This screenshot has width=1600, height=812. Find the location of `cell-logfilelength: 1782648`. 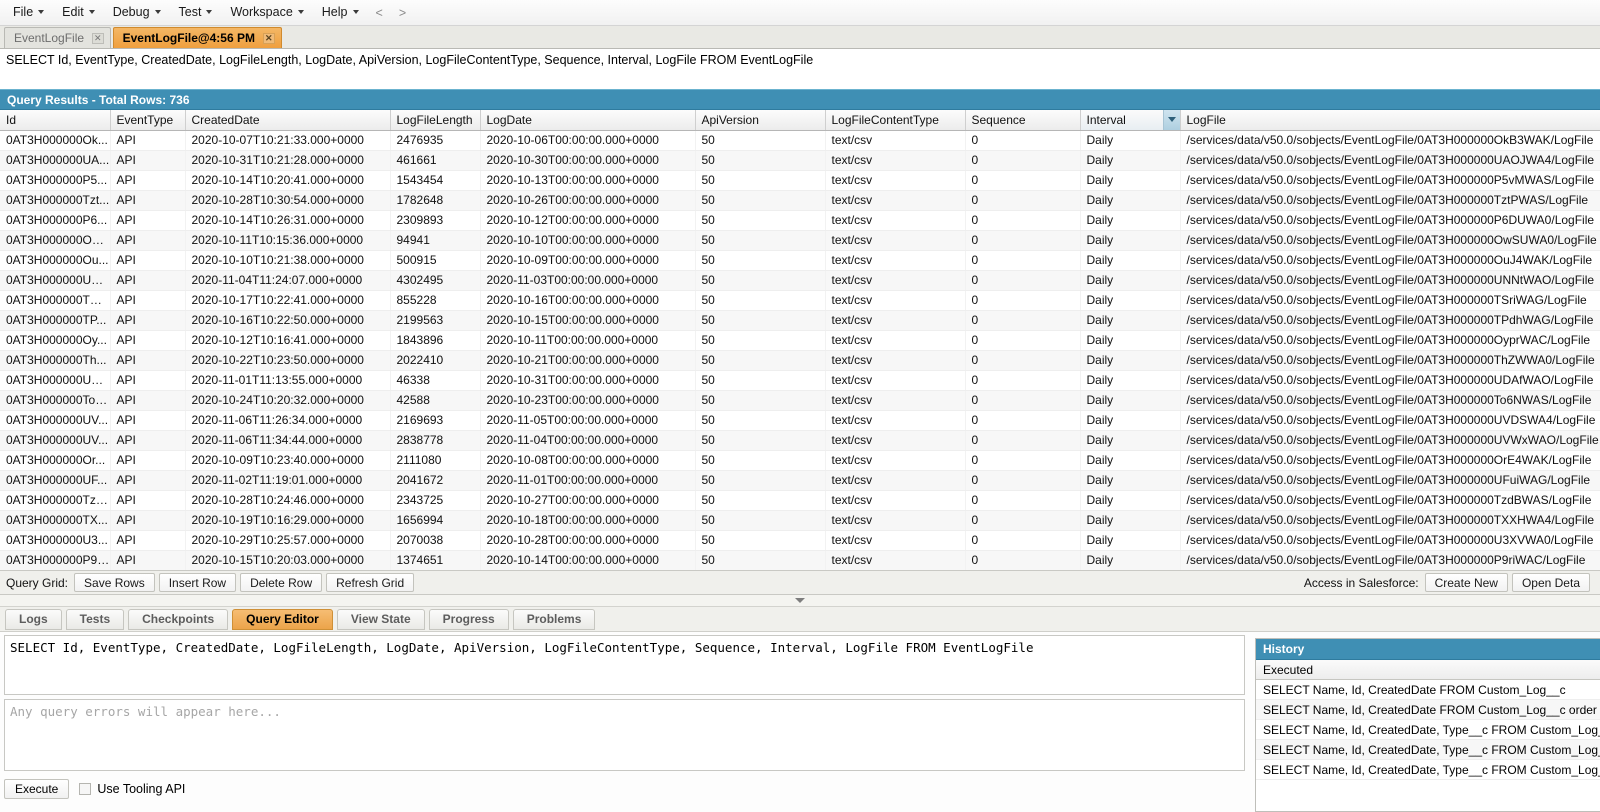

cell-logfilelength: 1782648 is located at coordinates (435, 200).